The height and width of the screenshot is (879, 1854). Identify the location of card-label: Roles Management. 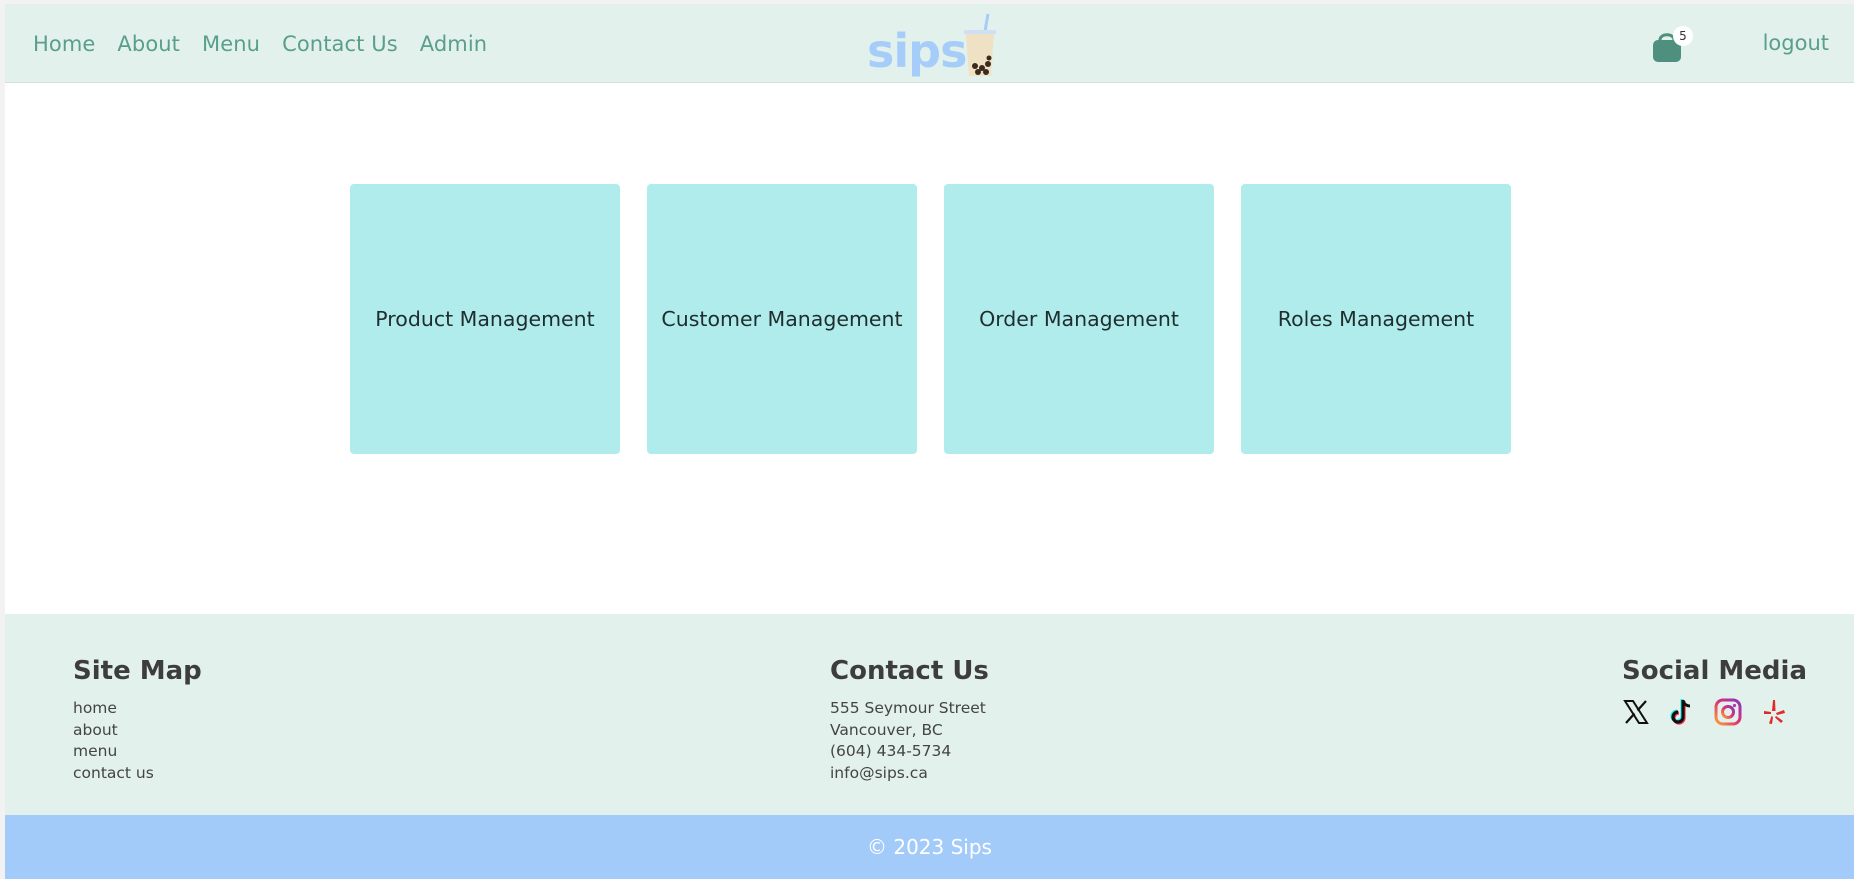
(1376, 319).